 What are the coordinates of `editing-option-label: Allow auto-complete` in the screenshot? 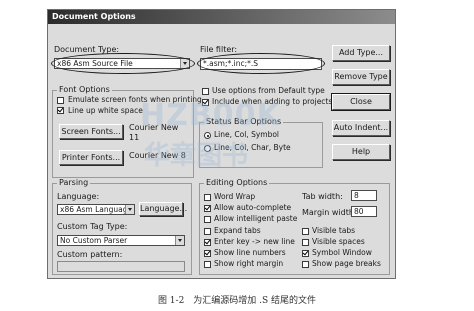 It's located at (253, 208).